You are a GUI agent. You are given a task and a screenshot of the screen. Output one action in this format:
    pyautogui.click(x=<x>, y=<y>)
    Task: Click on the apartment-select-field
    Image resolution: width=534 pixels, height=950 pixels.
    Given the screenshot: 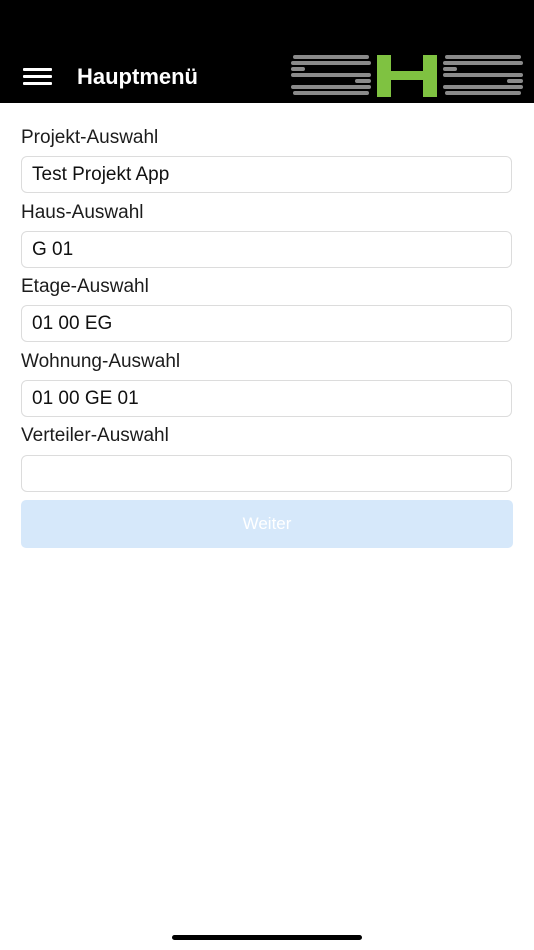 What is the action you would take?
    pyautogui.click(x=266, y=398)
    